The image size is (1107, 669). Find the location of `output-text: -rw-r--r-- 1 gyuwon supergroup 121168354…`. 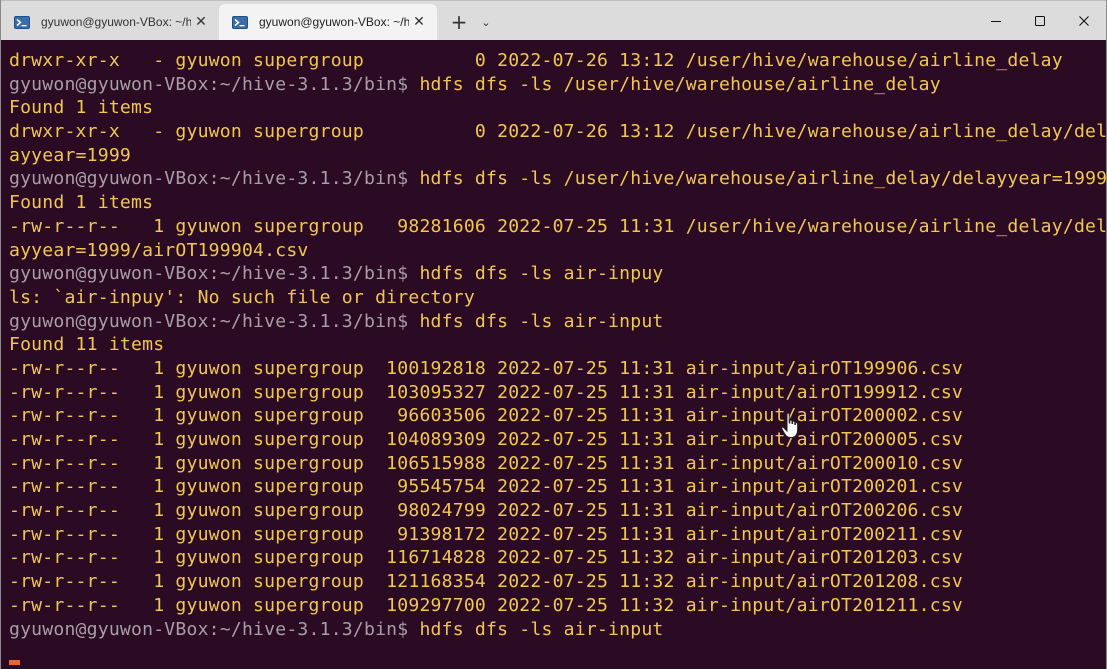

output-text: -rw-r--r-- 1 gyuwon supergroup 121168354… is located at coordinates (486, 582).